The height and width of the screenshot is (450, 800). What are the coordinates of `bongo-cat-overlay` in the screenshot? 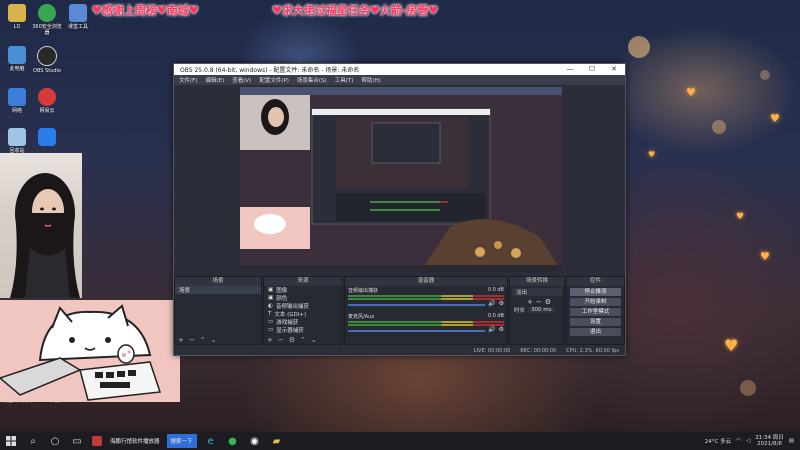 It's located at (90, 351).